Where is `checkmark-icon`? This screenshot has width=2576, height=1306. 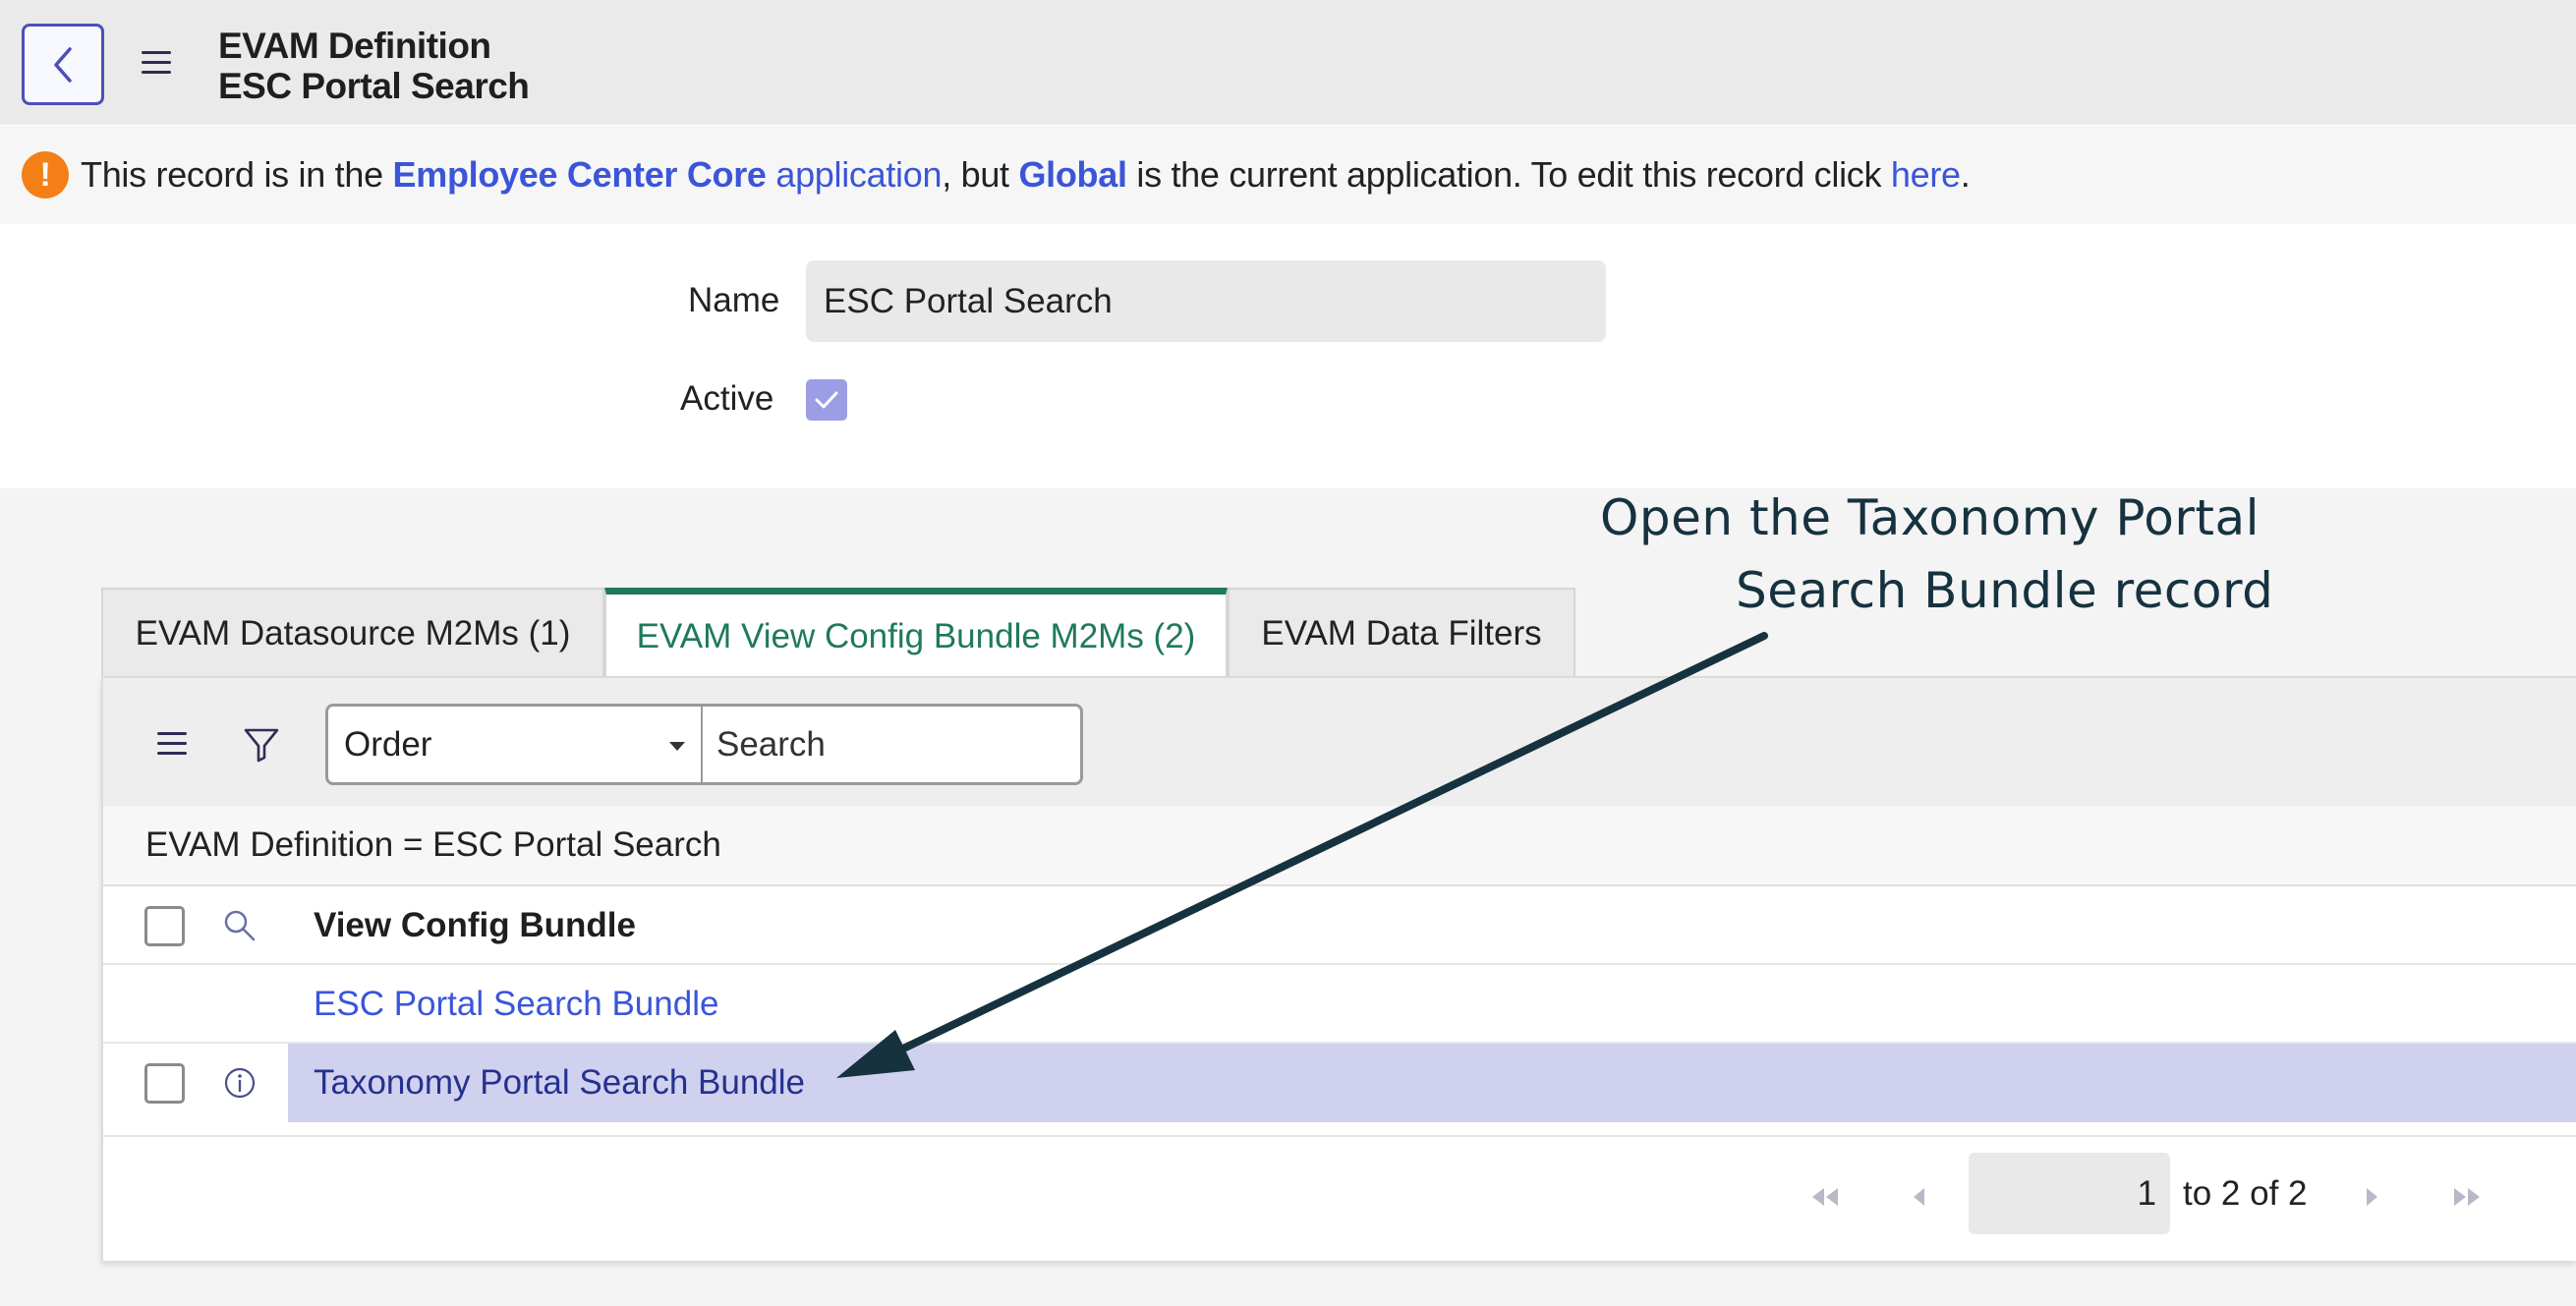
checkmark-icon is located at coordinates (827, 400).